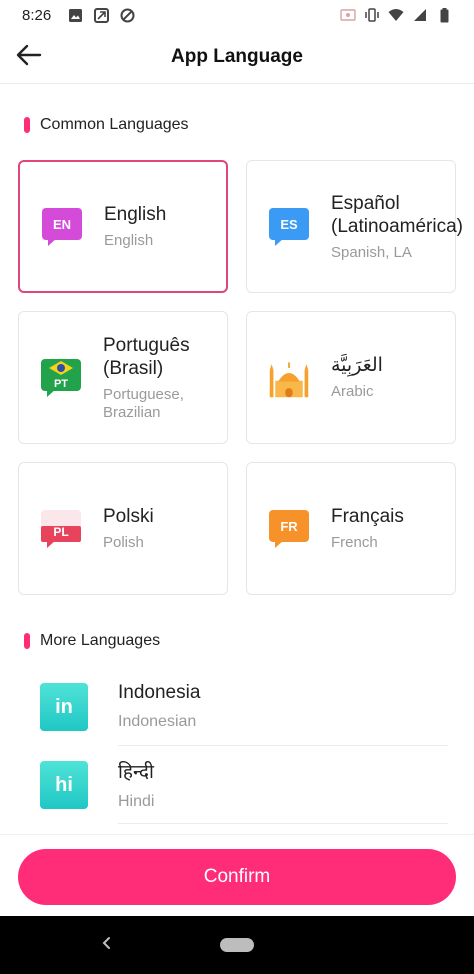  I want to click on card-text: Español (Latinoamérica) Spanish, LA, so click(397, 227).